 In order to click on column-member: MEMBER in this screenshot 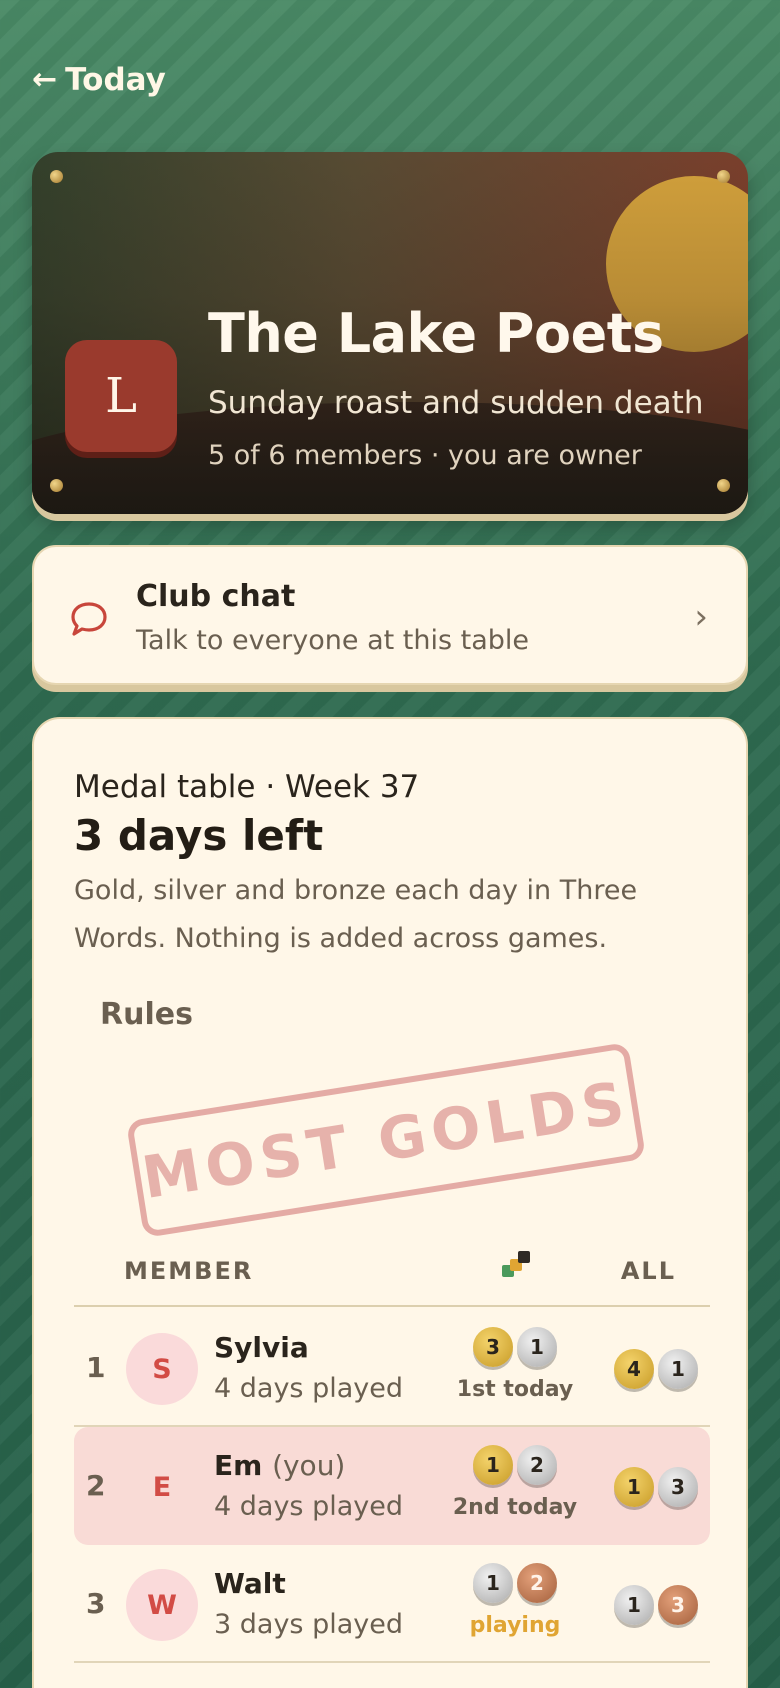, I will do `click(189, 1271)`.